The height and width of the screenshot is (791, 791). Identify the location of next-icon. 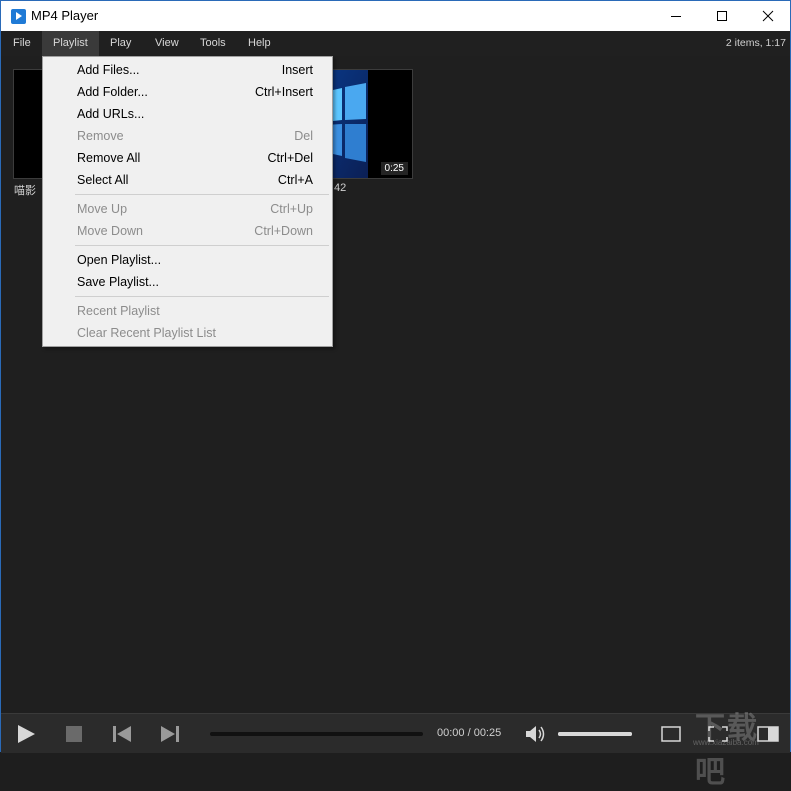
(170, 734).